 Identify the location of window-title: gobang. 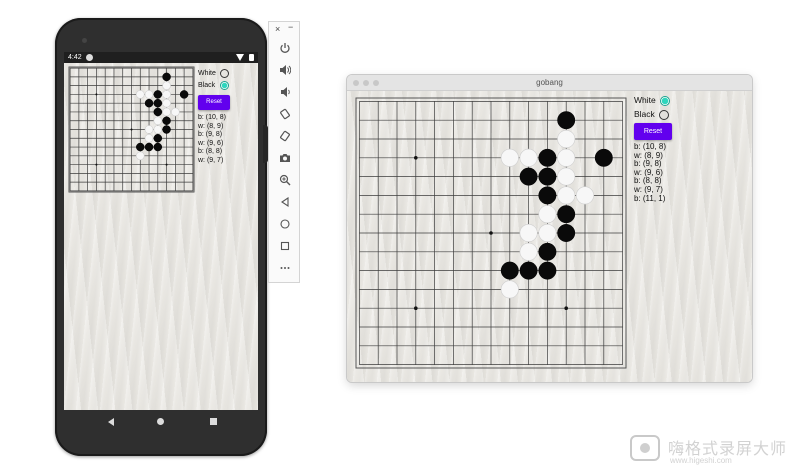
(549, 82).